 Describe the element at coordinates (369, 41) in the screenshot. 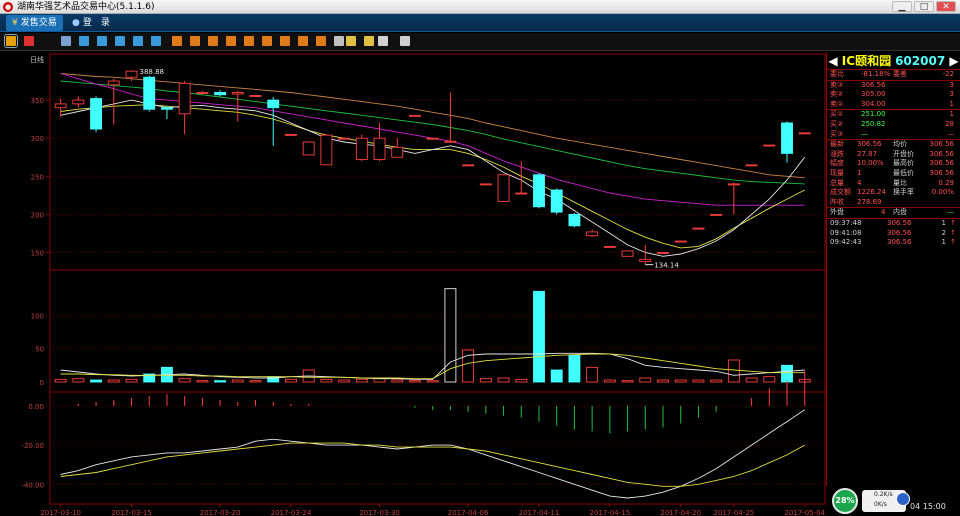

I see `zoom-out-icon` at that location.